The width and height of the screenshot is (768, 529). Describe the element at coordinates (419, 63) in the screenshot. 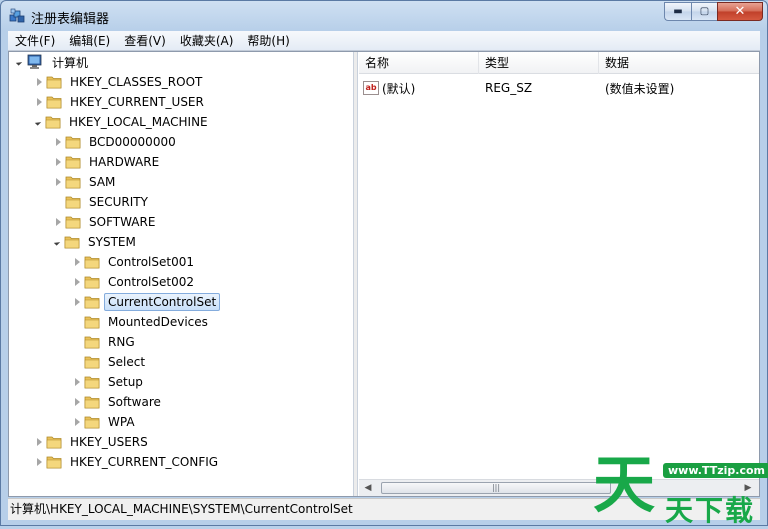

I see `column-name-header: 名称` at that location.